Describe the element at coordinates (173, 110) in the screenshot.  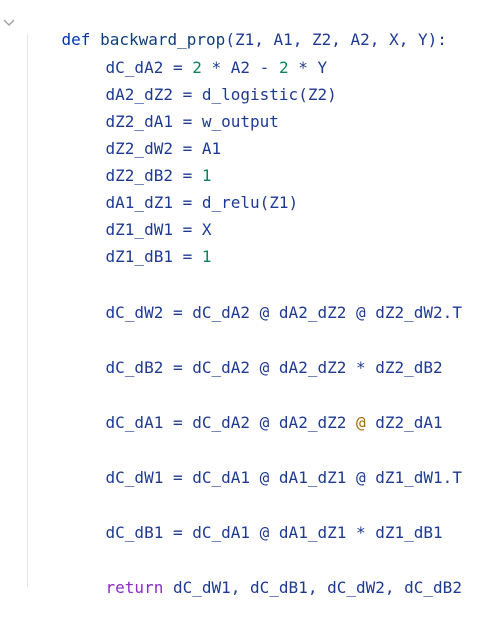
I see `code-line-4: dZ2_dA1 = w_output` at that location.